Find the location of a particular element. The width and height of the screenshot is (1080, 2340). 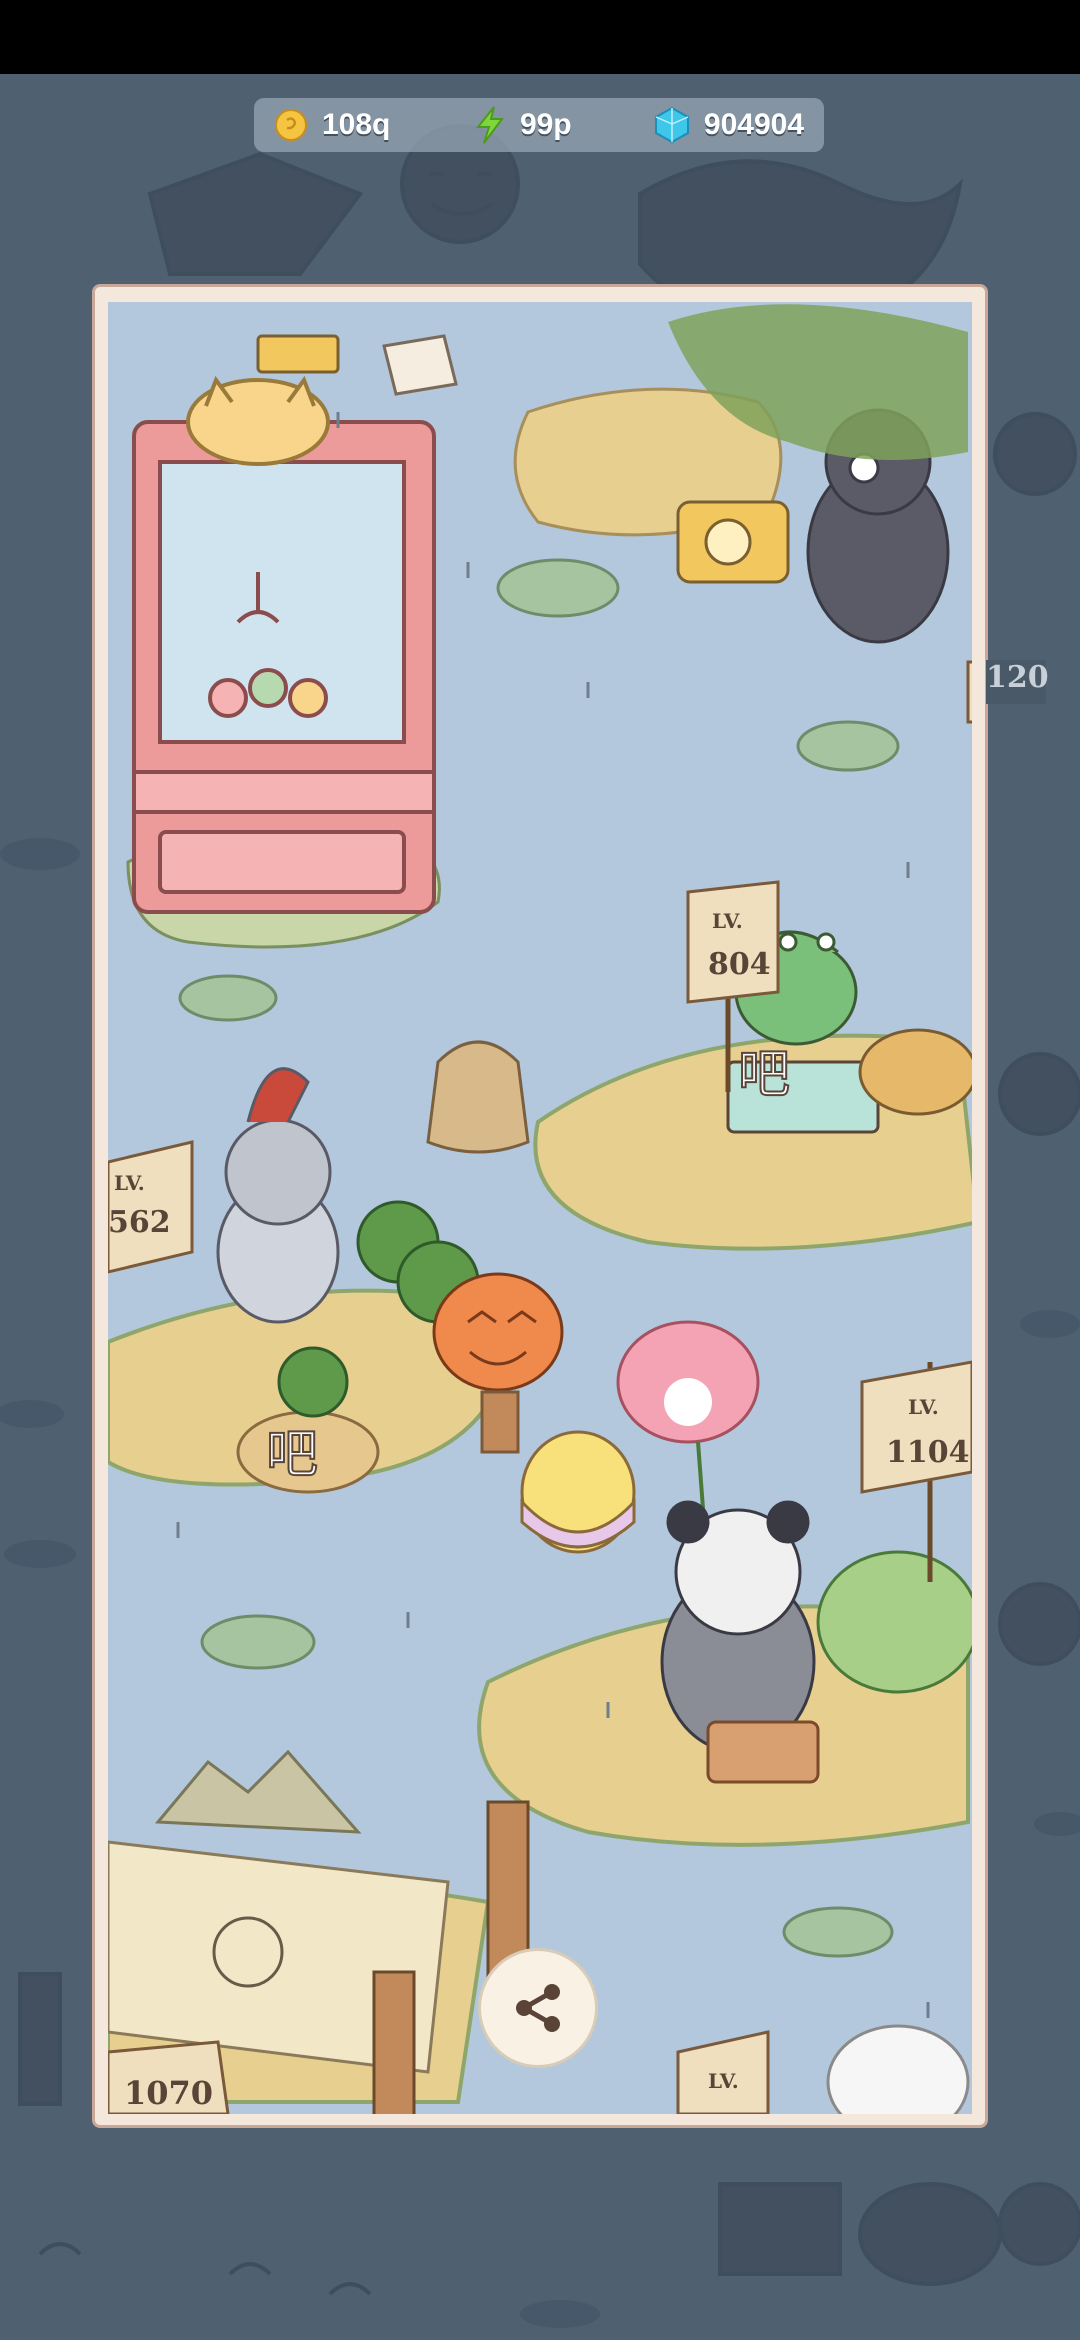

energy-counter: 99p is located at coordinates (564, 125).